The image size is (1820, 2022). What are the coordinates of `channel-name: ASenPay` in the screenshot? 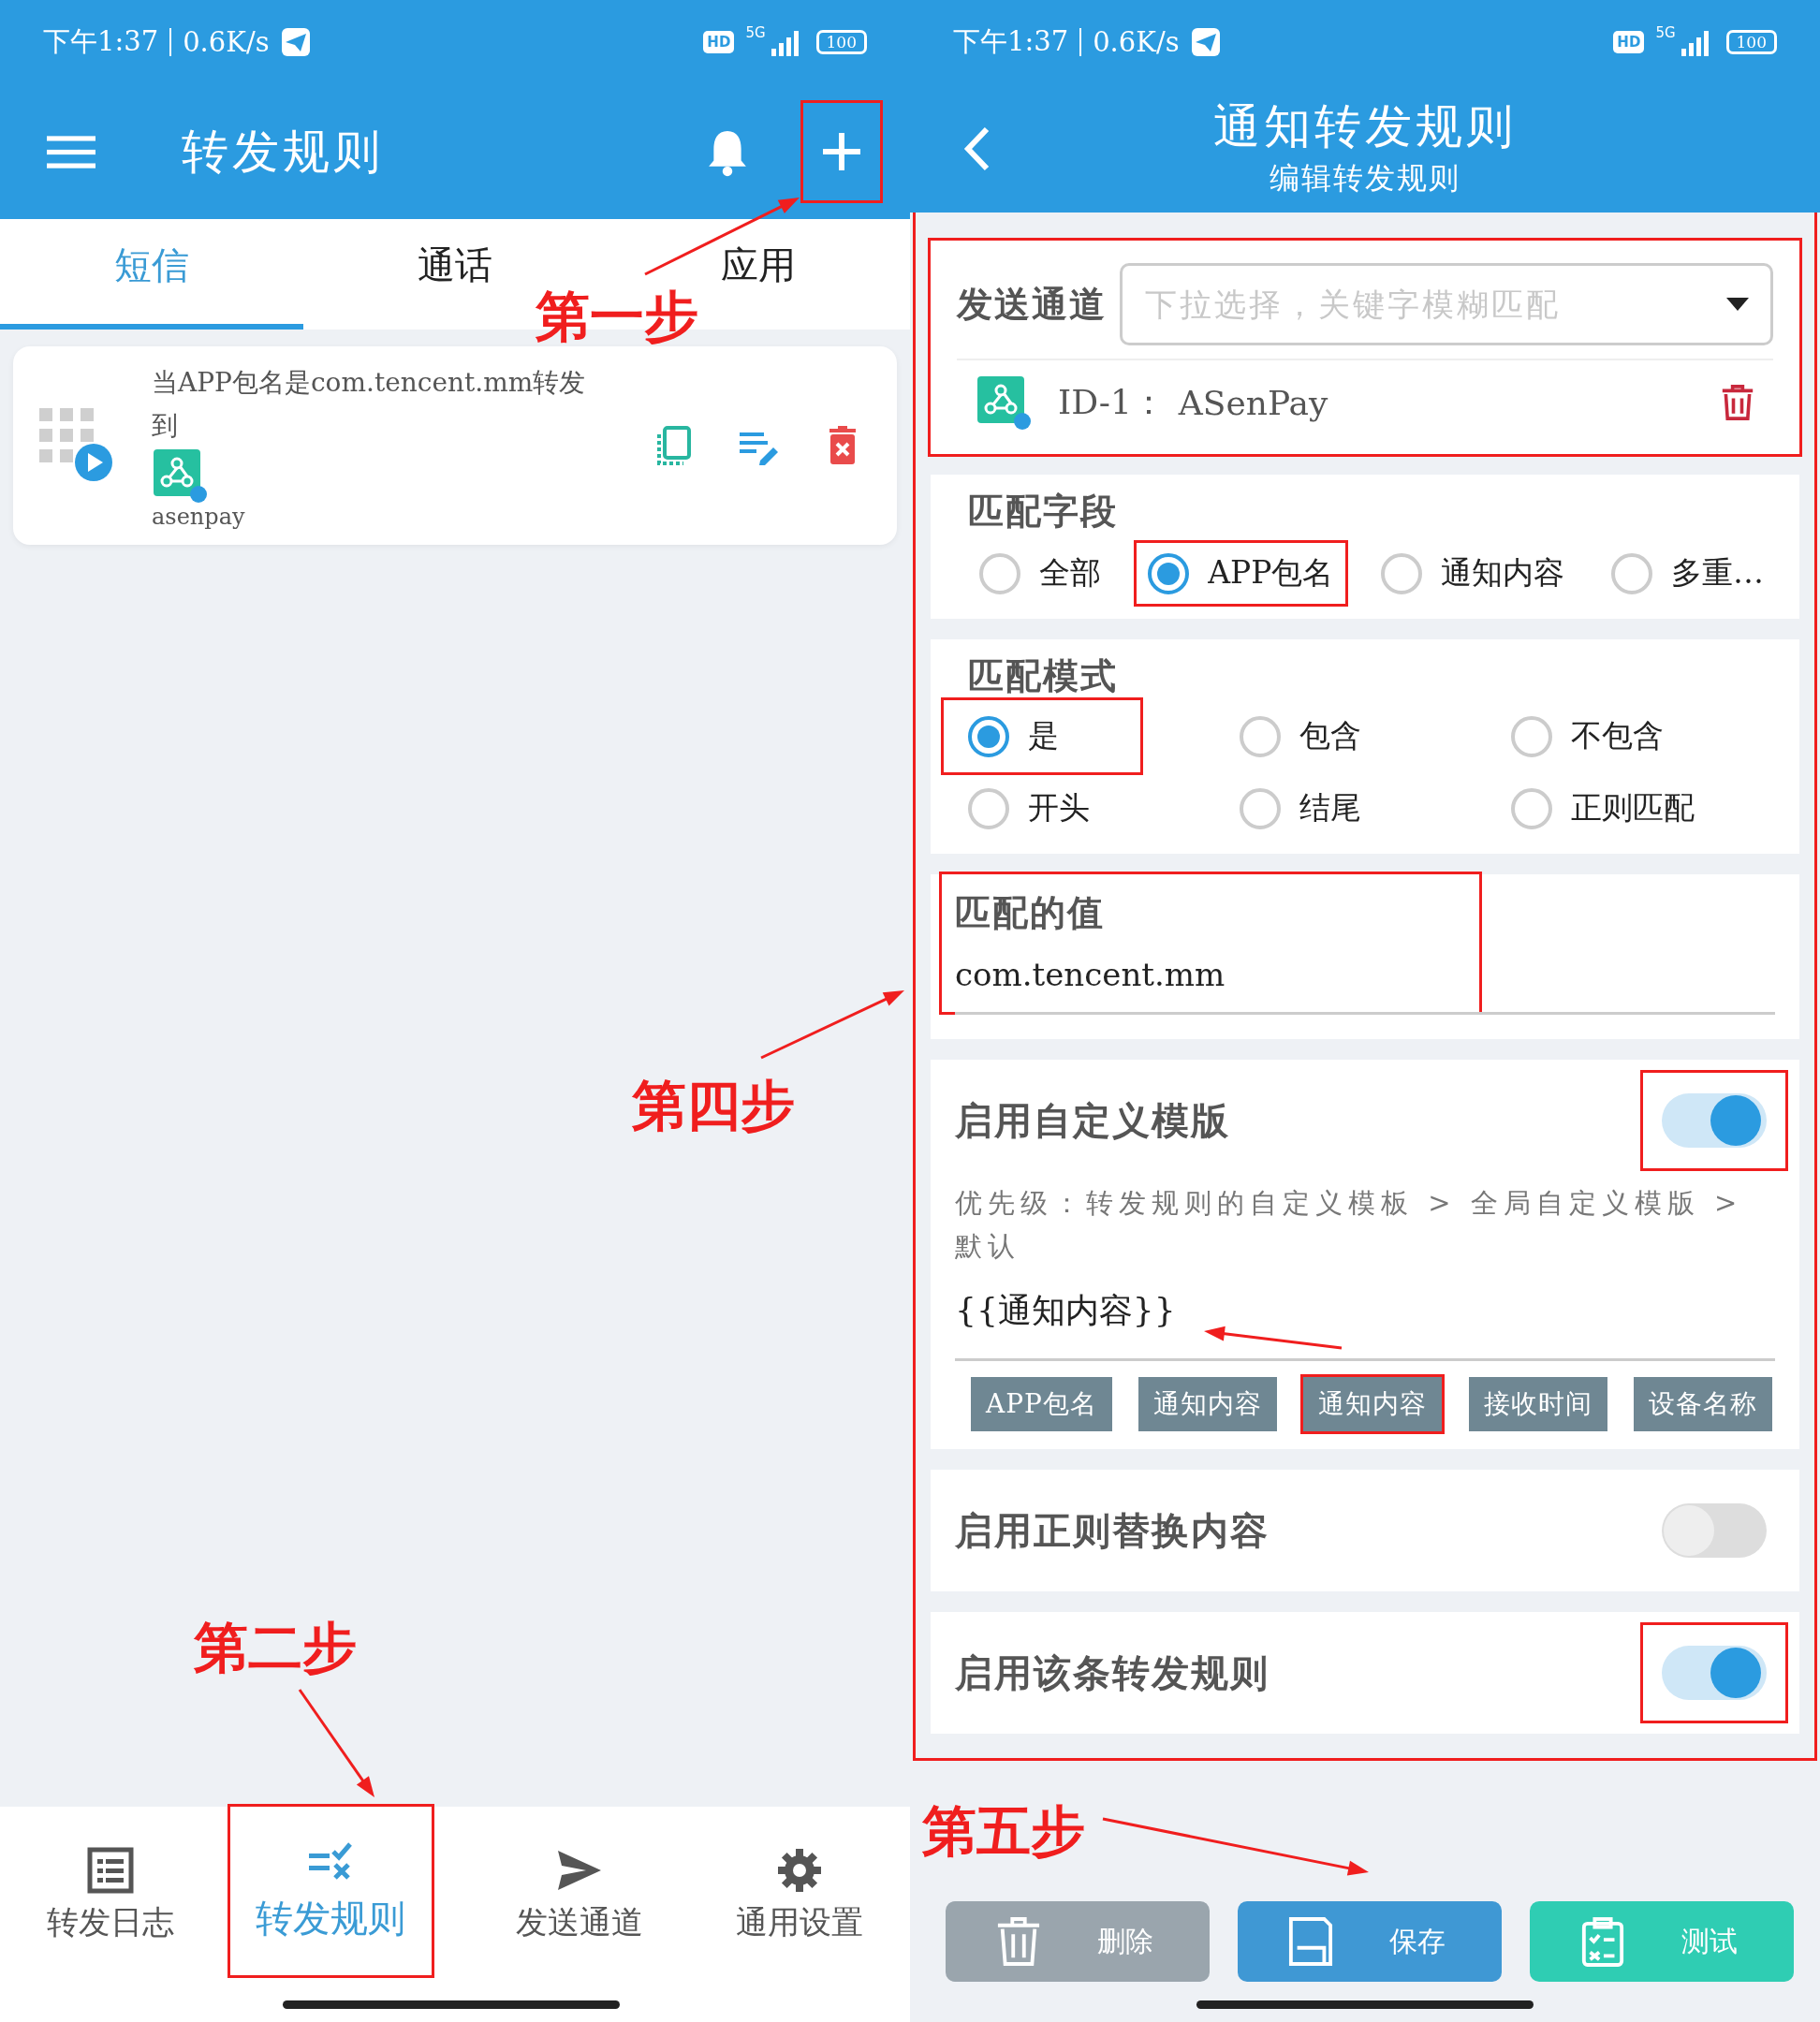 It's located at (1253, 402).